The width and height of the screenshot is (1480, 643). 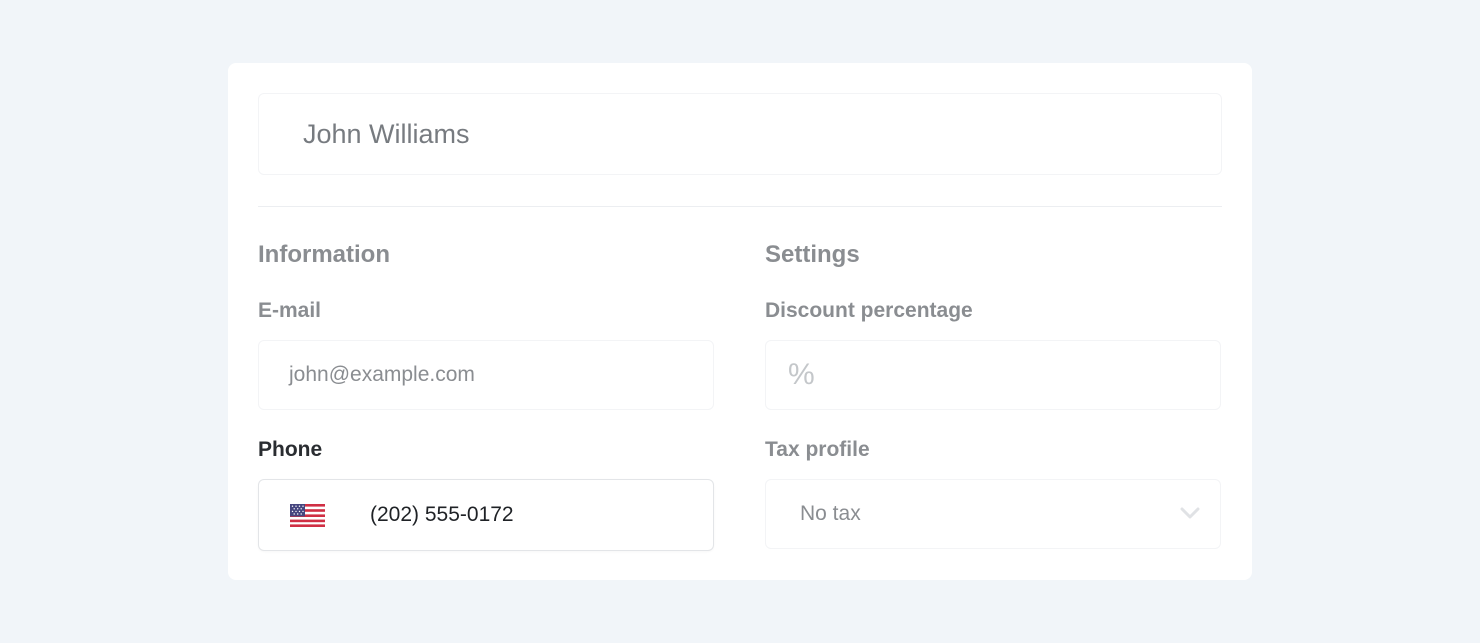 What do you see at coordinates (307, 515) in the screenshot?
I see `us-flag-icon` at bounding box center [307, 515].